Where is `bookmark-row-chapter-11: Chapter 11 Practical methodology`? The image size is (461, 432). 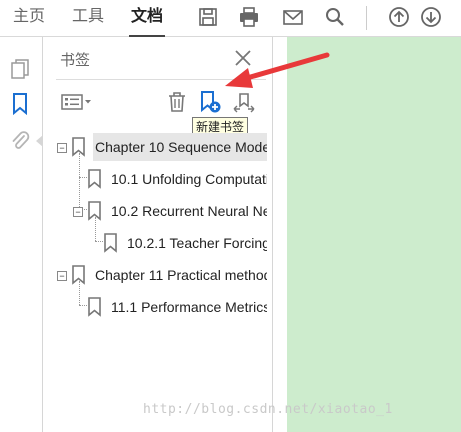 bookmark-row-chapter-11: Chapter 11 Practical methodology is located at coordinates (180, 275).